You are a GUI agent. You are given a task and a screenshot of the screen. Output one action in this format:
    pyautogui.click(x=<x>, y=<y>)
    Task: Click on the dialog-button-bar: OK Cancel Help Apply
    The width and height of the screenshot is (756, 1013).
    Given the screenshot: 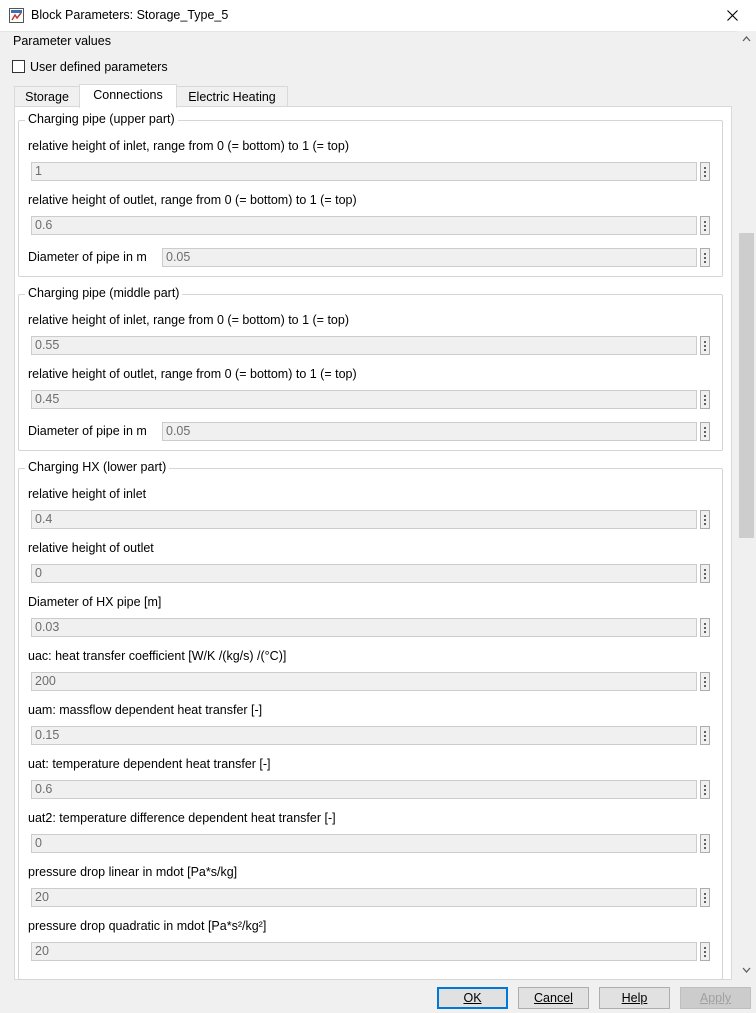 What is the action you would take?
    pyautogui.click(x=378, y=995)
    